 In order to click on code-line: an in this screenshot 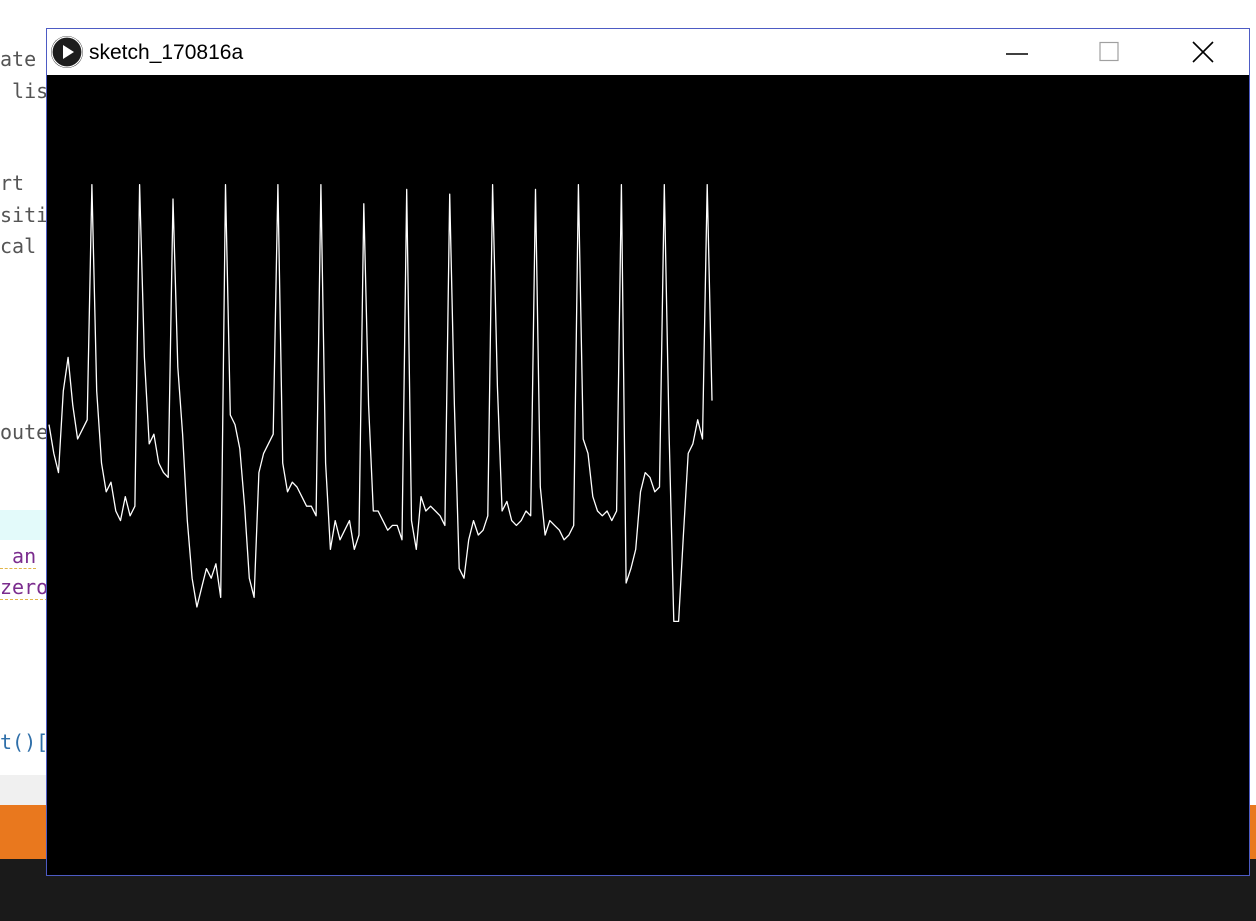, I will do `click(18, 556)`.